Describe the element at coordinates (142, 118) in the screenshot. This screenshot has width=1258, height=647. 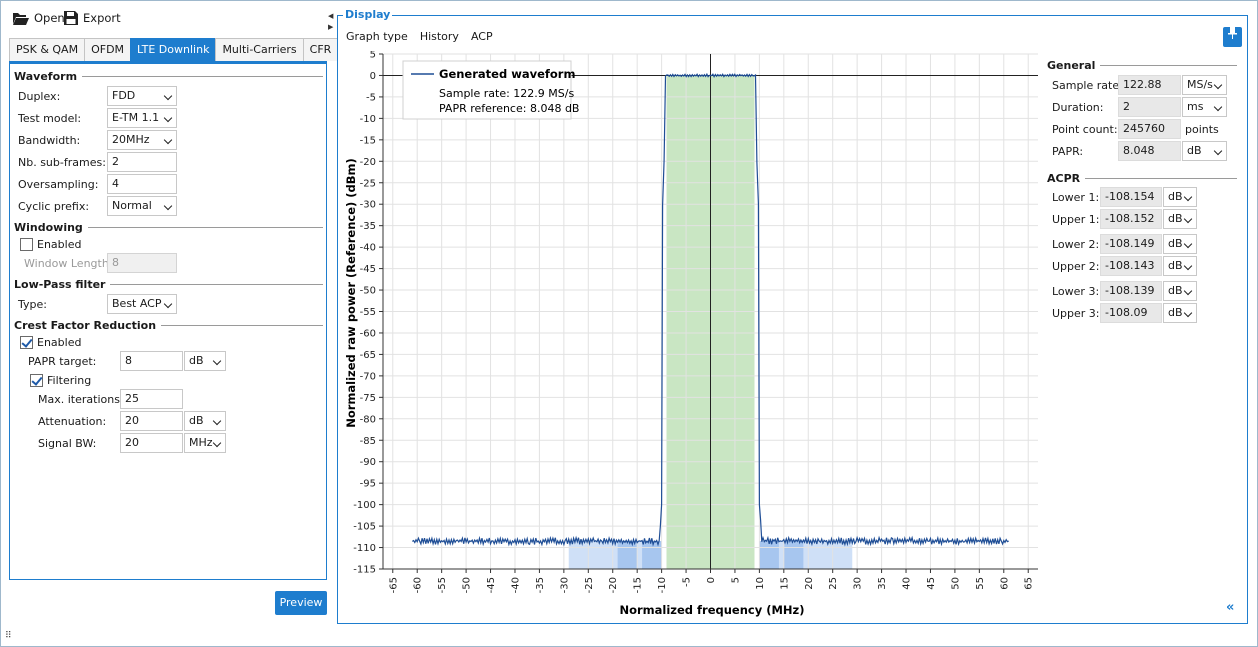
I see `test-model-select: E-TM 1.1` at that location.